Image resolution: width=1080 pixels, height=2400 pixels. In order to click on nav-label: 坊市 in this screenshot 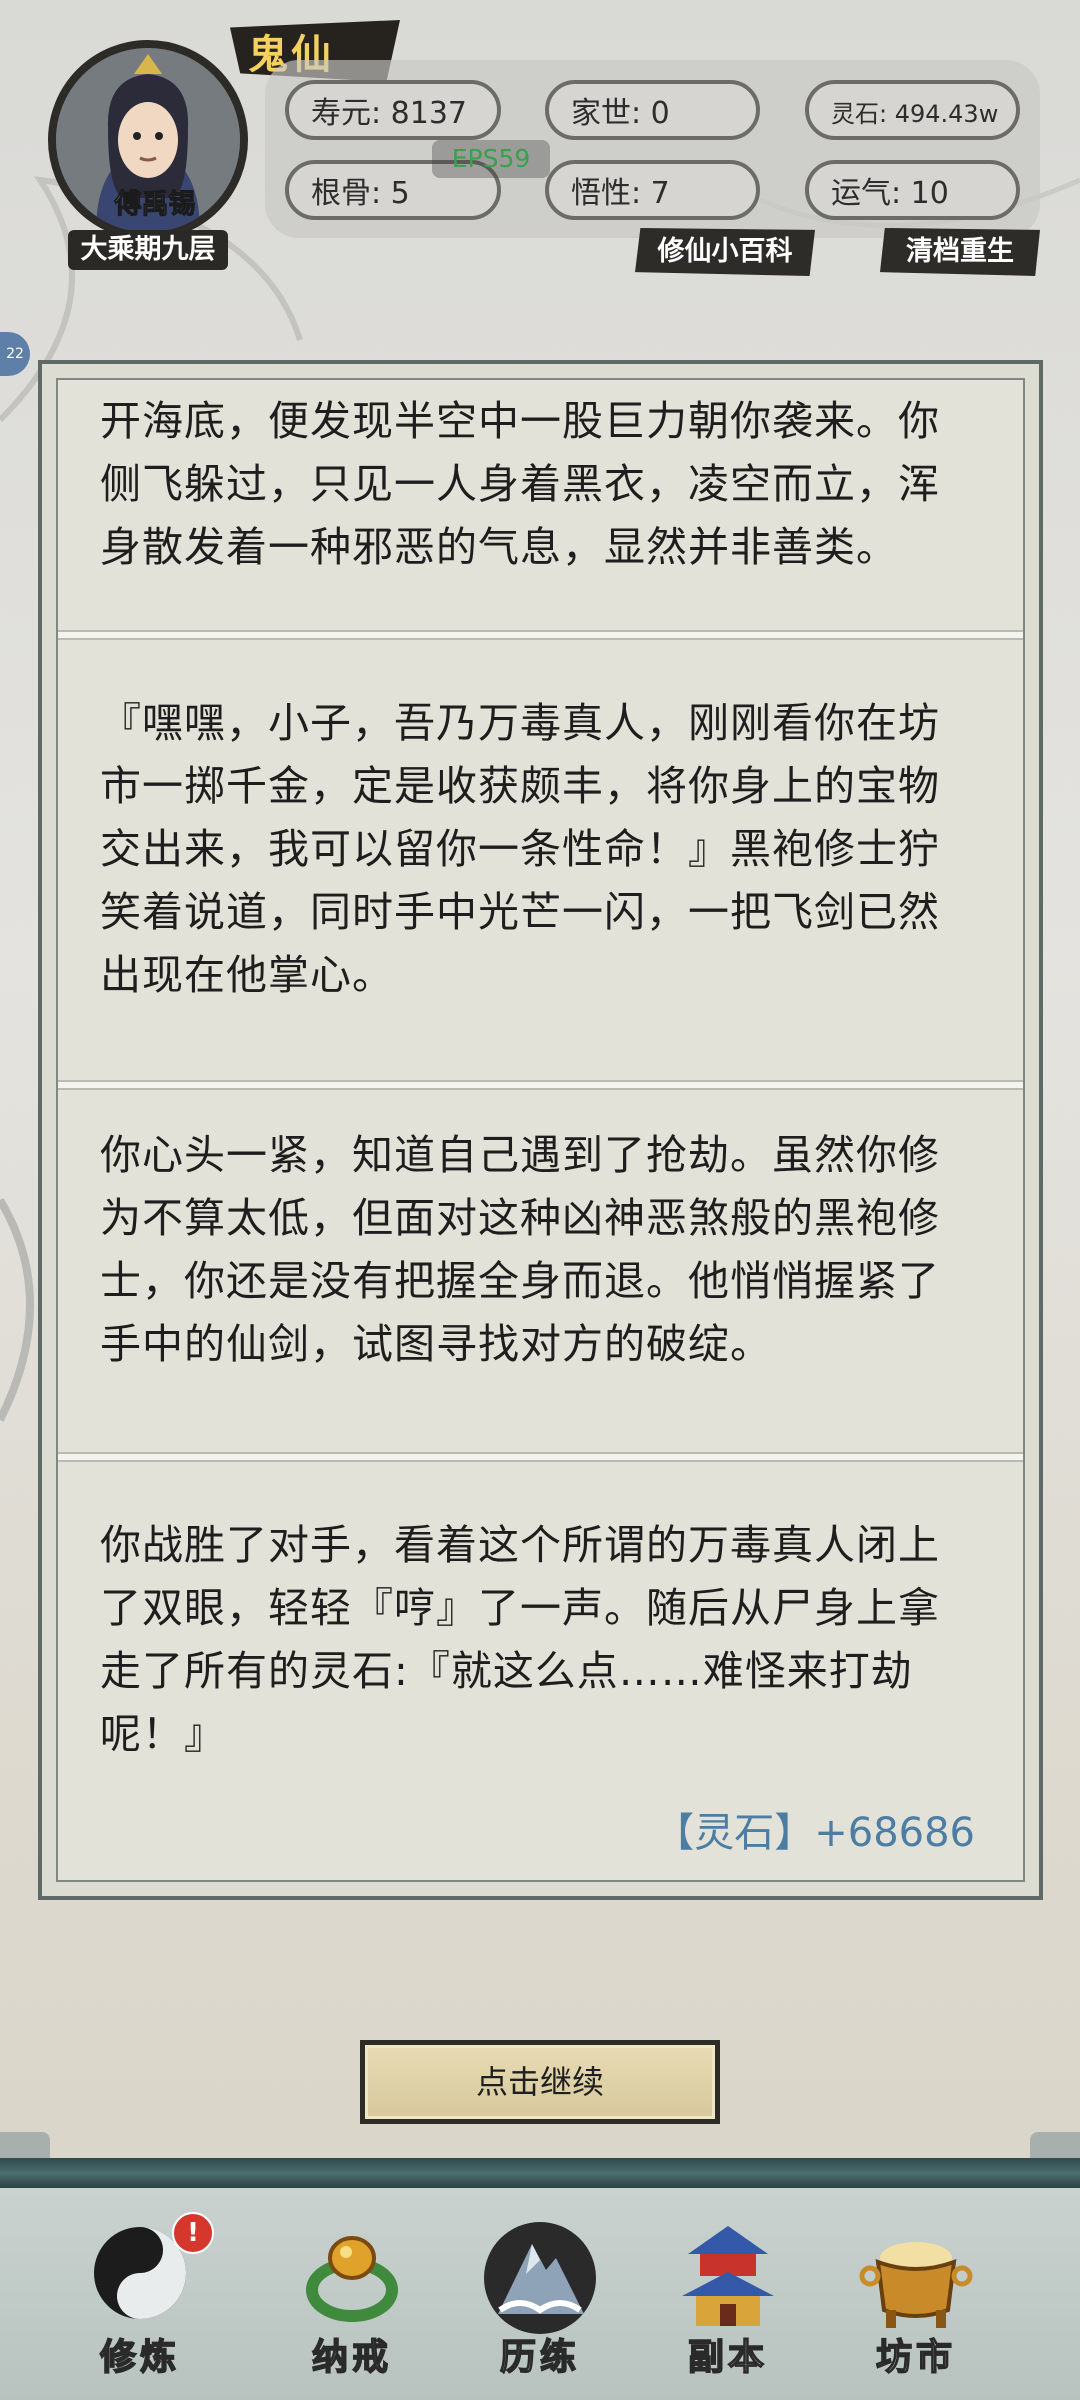, I will do `click(915, 2357)`.